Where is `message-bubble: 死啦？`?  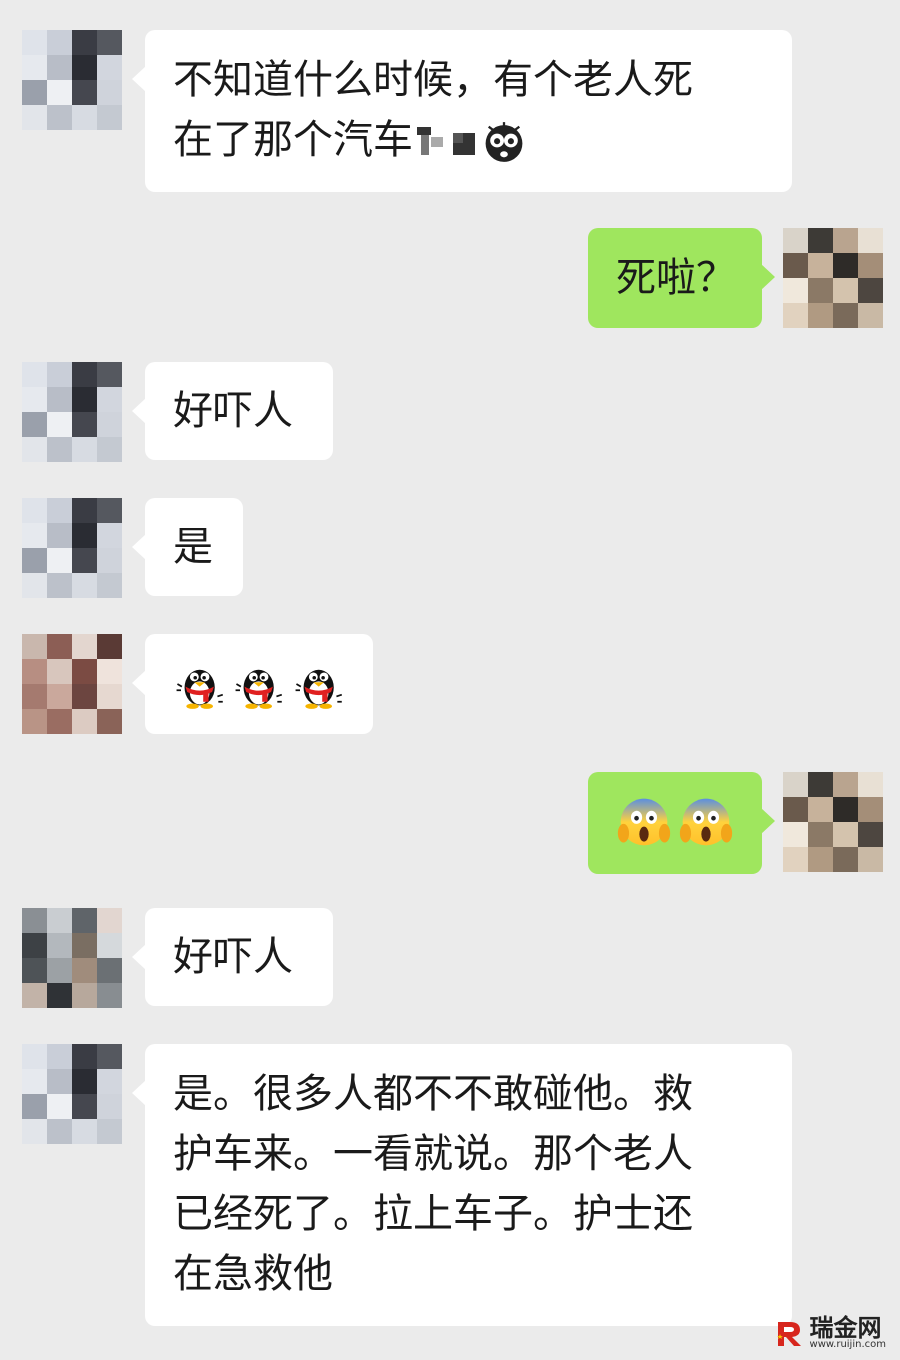
message-bubble: 死啦？ is located at coordinates (681, 278).